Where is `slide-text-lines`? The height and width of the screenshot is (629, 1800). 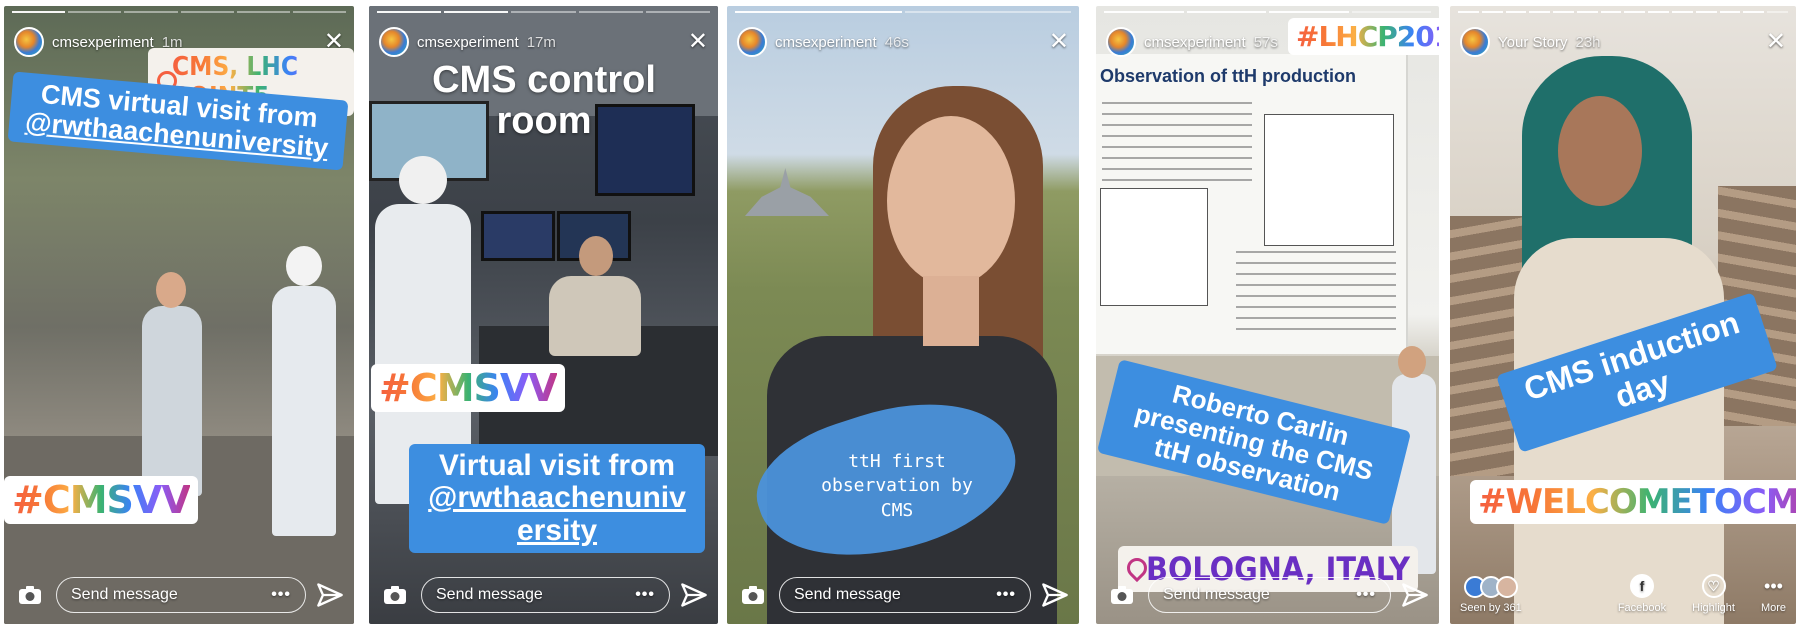 slide-text-lines is located at coordinates (1316, 291).